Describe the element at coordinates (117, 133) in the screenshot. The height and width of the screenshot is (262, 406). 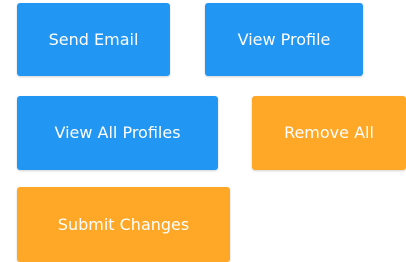
I see `view-all-profiles-button: View All Profiles` at that location.